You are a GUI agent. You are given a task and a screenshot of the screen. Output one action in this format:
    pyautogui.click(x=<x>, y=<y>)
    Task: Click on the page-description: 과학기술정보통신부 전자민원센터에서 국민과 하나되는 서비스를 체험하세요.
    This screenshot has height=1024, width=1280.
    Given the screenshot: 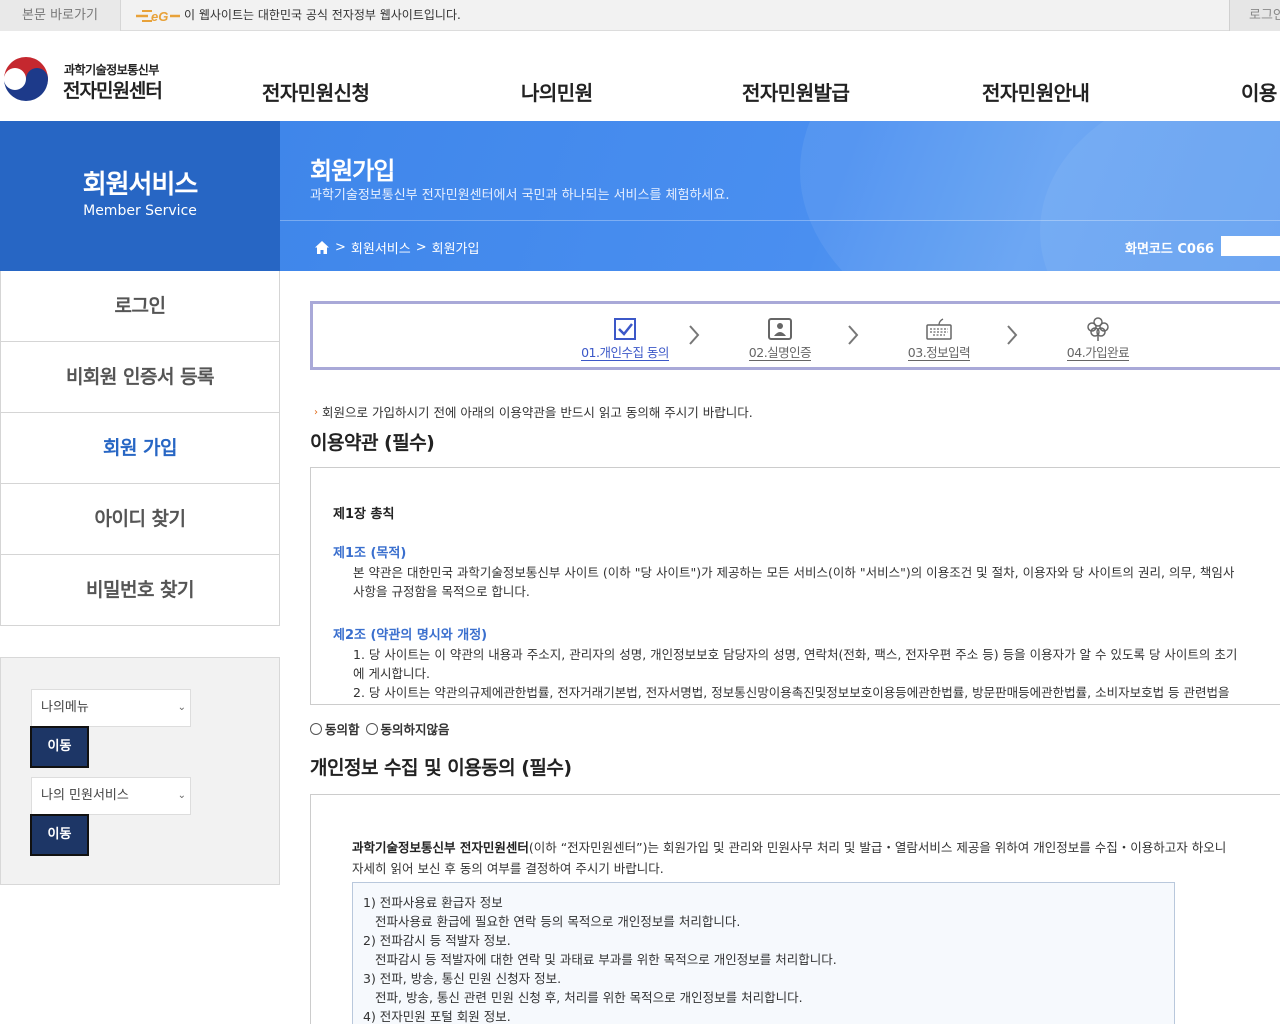 What is the action you would take?
    pyautogui.click(x=520, y=195)
    